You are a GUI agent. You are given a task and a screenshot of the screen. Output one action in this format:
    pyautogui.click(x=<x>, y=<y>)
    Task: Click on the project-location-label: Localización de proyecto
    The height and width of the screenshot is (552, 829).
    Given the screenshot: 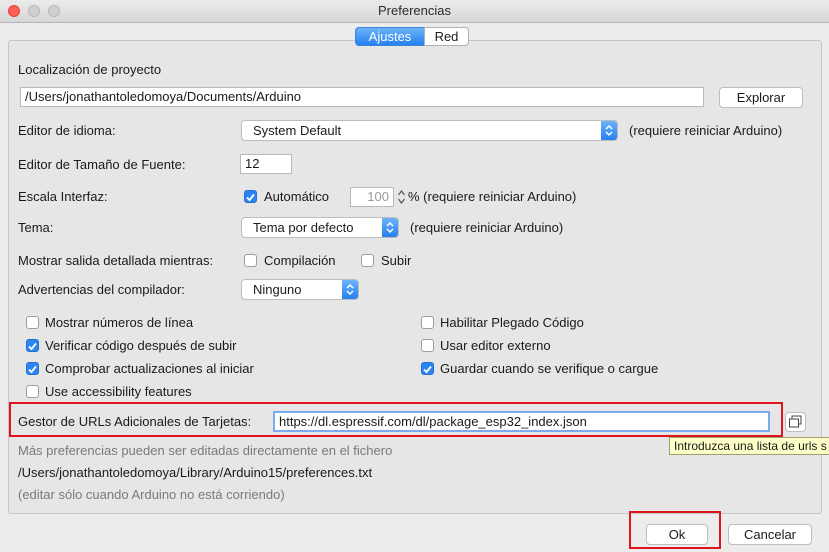 What is the action you would take?
    pyautogui.click(x=90, y=69)
    